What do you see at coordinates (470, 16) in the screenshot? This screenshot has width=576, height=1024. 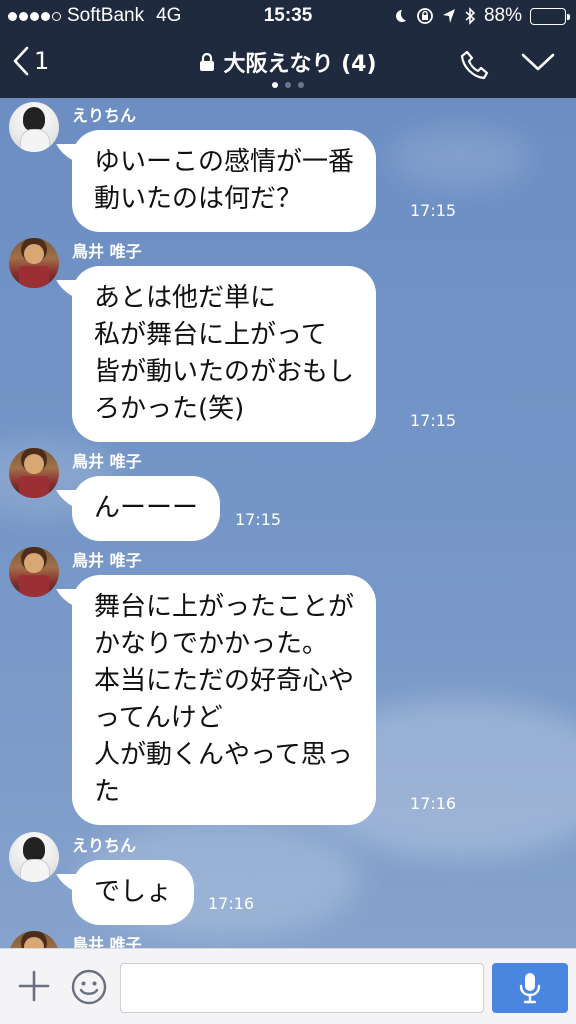 I see `bluetooth-icon` at bounding box center [470, 16].